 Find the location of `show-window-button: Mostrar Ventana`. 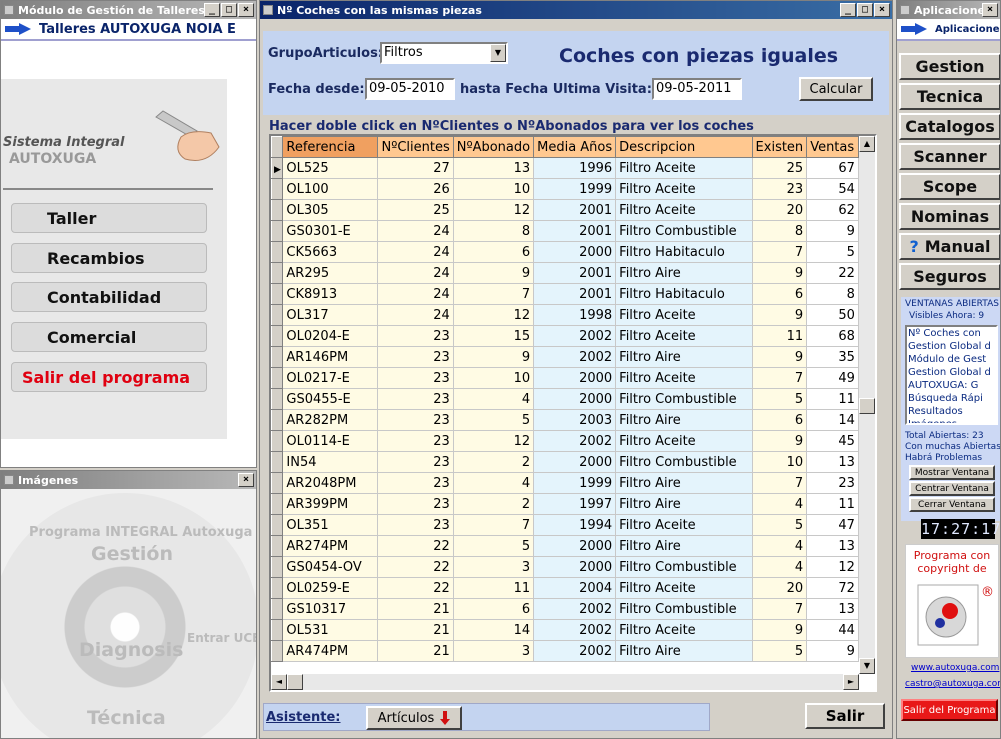

show-window-button: Mostrar Ventana is located at coordinates (952, 472).